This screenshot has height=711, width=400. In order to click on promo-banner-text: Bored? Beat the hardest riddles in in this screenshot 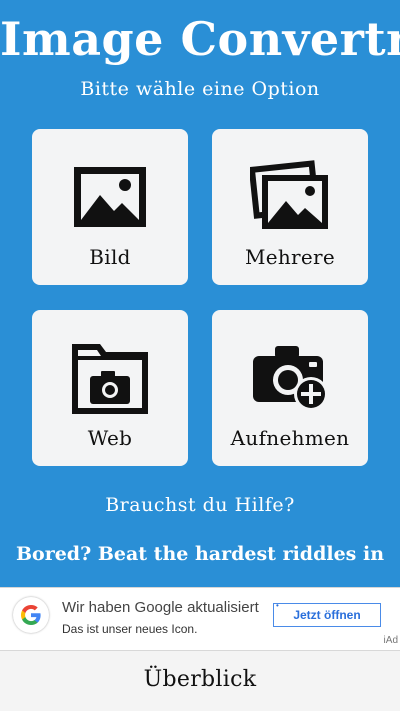, I will do `click(200, 554)`.